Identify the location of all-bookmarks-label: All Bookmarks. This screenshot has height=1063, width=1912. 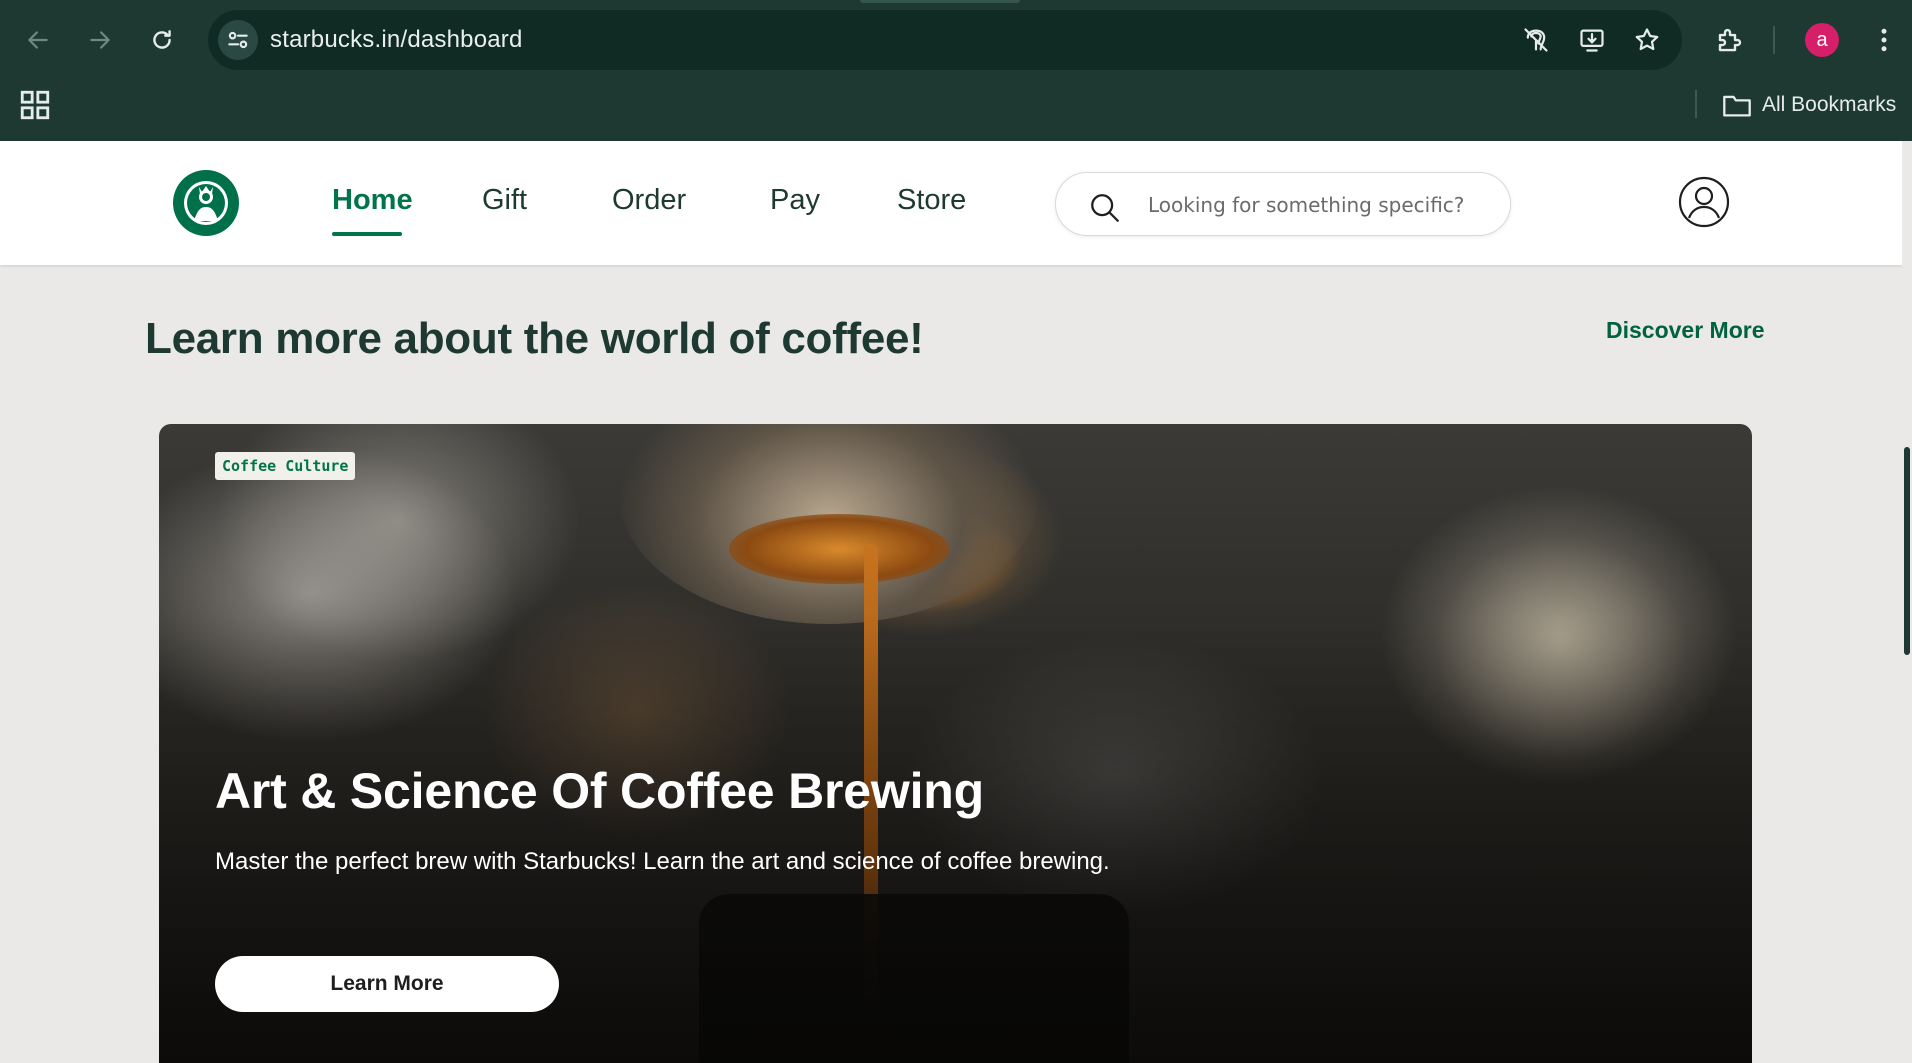
(1829, 104).